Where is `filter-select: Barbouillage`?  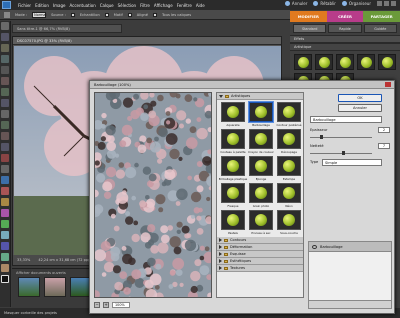 filter-select: Barbouillage is located at coordinates (346, 119).